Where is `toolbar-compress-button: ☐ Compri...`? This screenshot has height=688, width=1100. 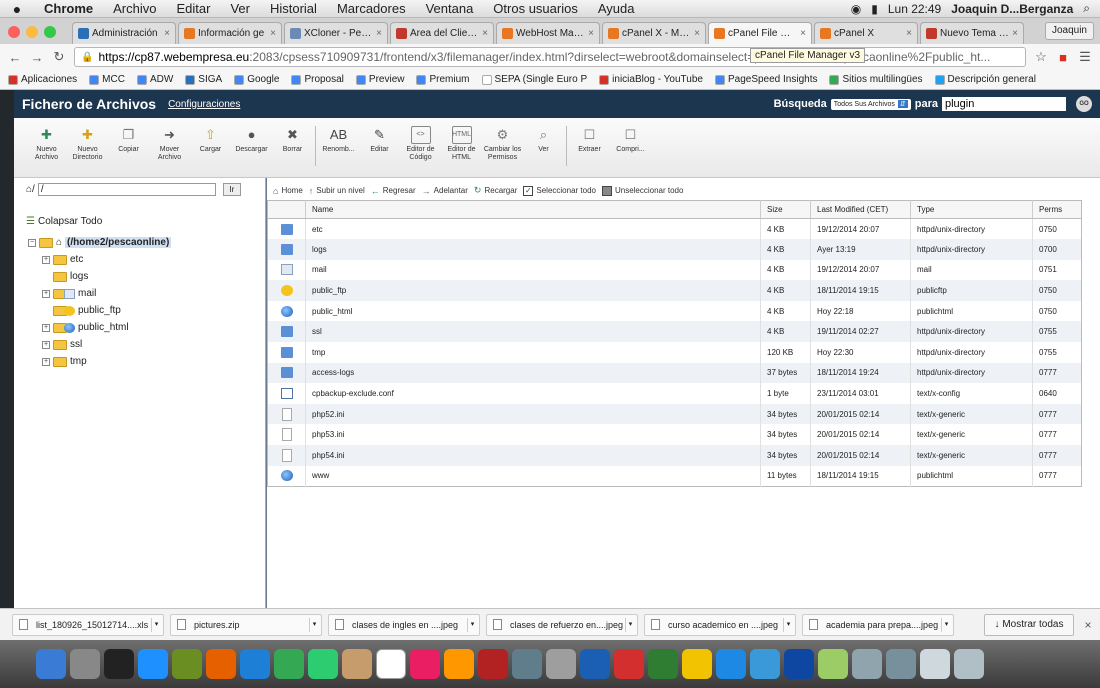 toolbar-compress-button: ☐ Compri... is located at coordinates (630, 140).